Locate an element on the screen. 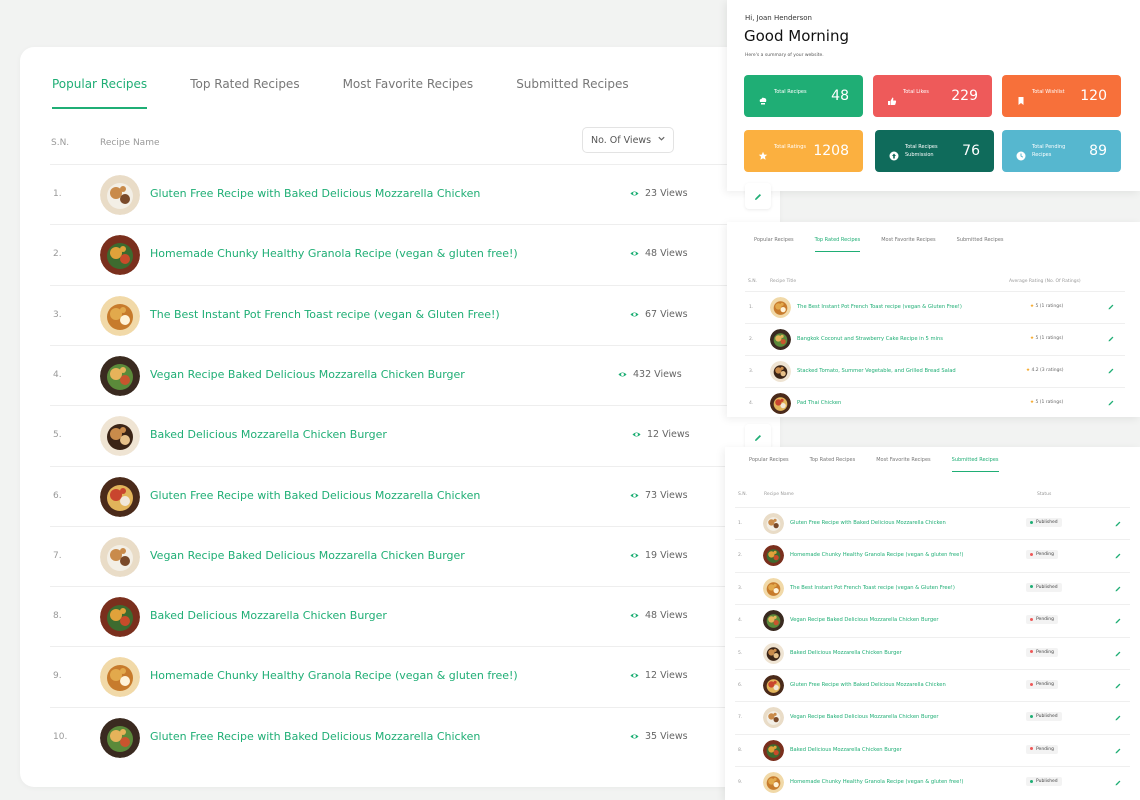  view-count-text: 12 Views is located at coordinates (668, 435).